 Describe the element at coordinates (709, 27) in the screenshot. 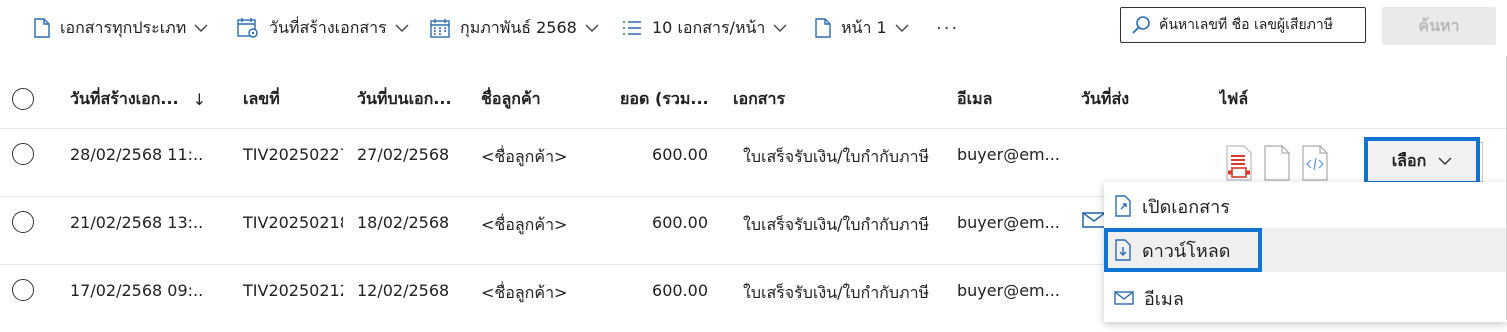

I see `page-size-label: 10 เอกสาร/หน้า` at that location.